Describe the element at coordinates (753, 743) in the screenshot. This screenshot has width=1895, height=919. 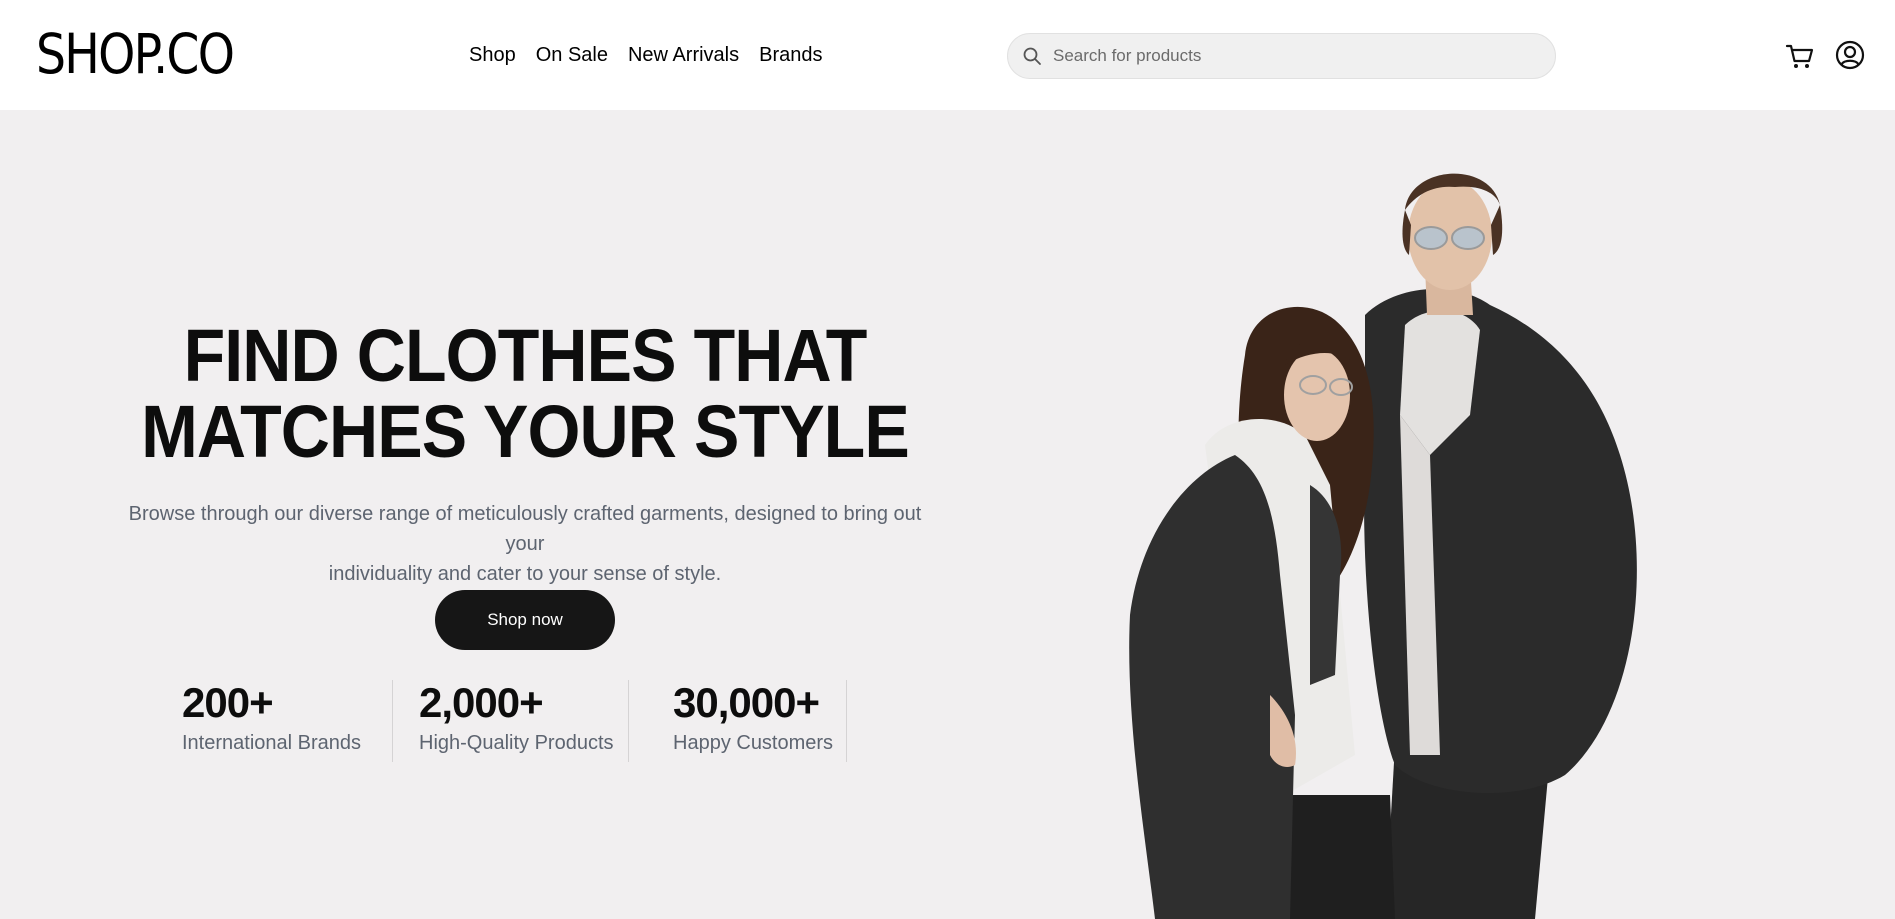
I see `stat-label: Happy Customers` at that location.